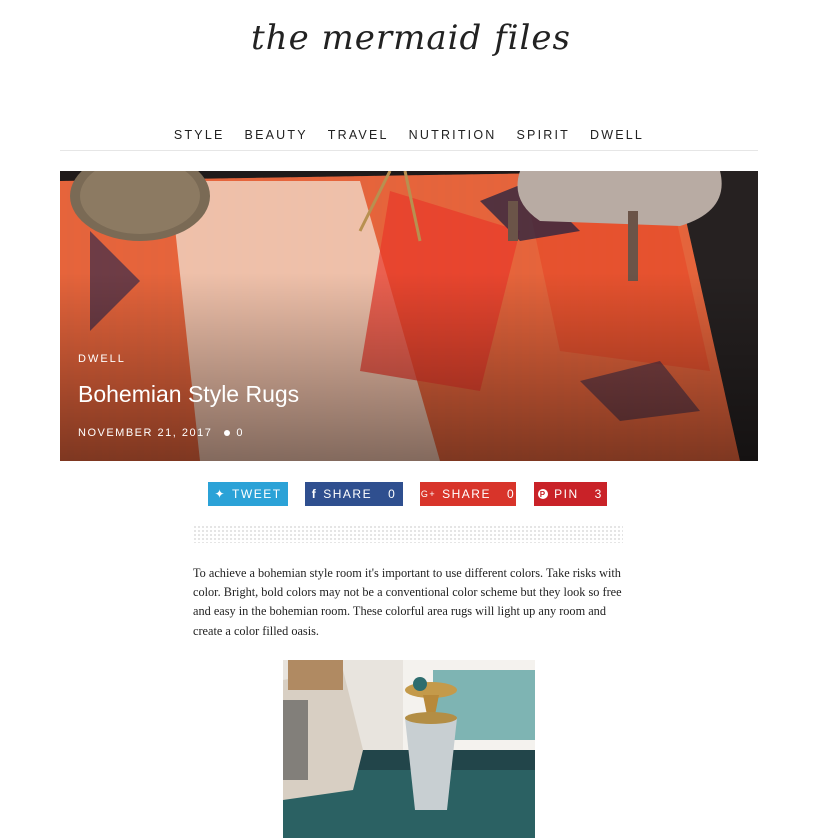 The width and height of the screenshot is (822, 838). Describe the element at coordinates (199, 138) in the screenshot. I see `nav-item-style: STYLE` at that location.